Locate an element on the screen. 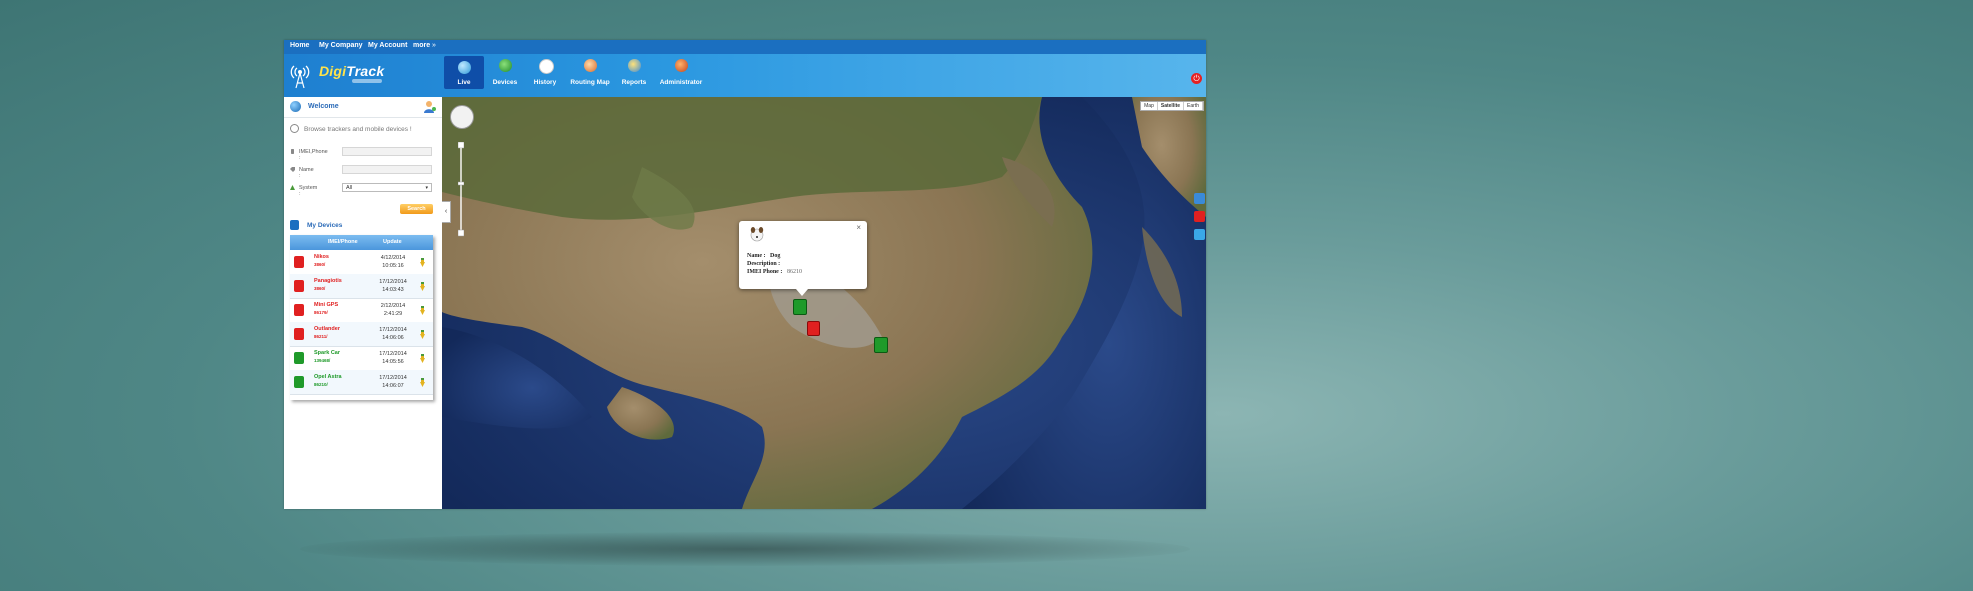 Image resolution: width=1973 pixels, height=591 pixels. nav-routing-map: Routing Map is located at coordinates (590, 75).